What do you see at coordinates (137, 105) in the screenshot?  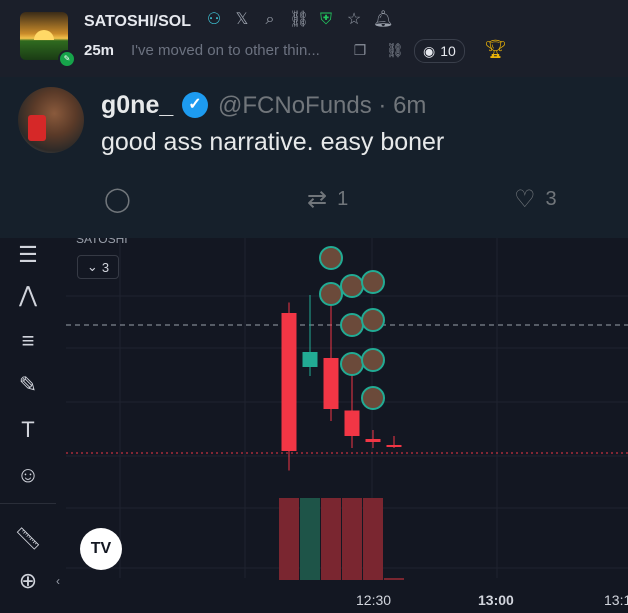 I see `tweet-author-name: g0ne_` at bounding box center [137, 105].